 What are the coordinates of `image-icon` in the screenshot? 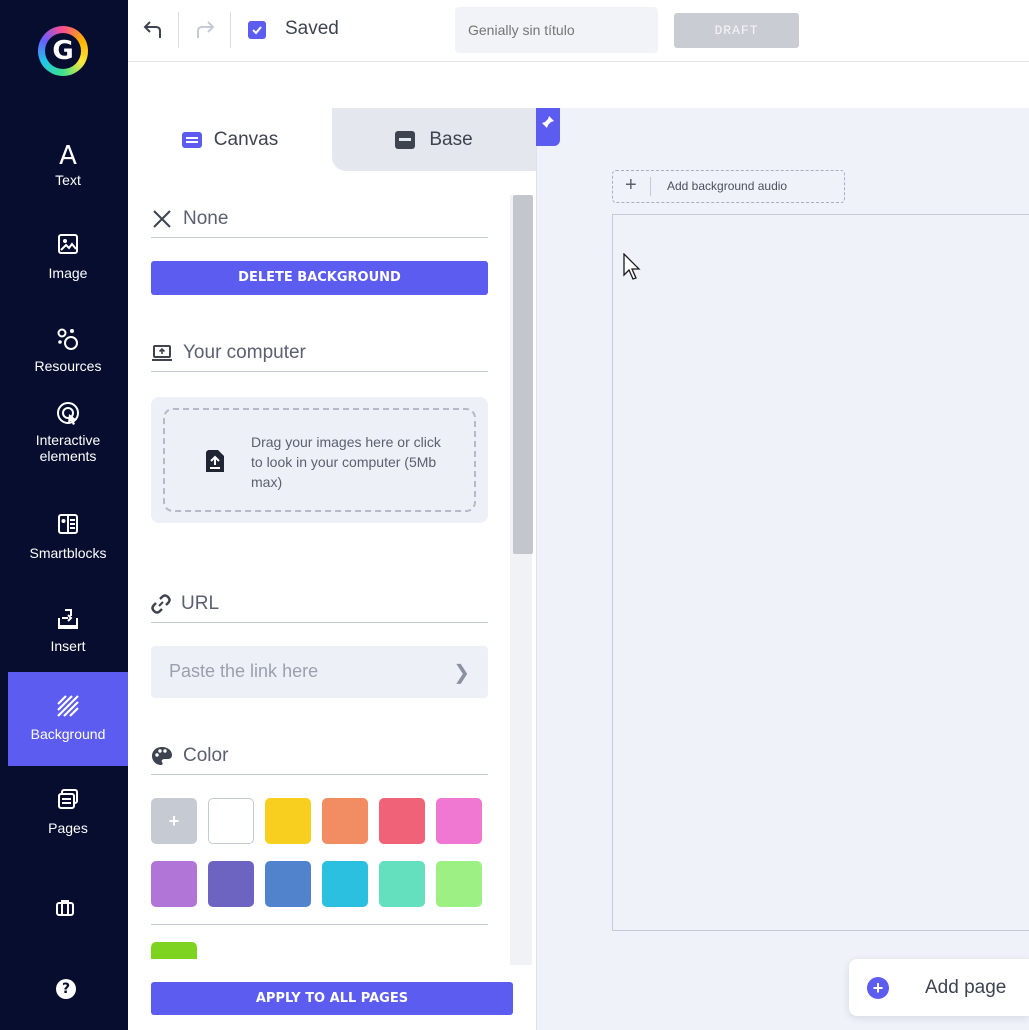 It's located at (68, 249).